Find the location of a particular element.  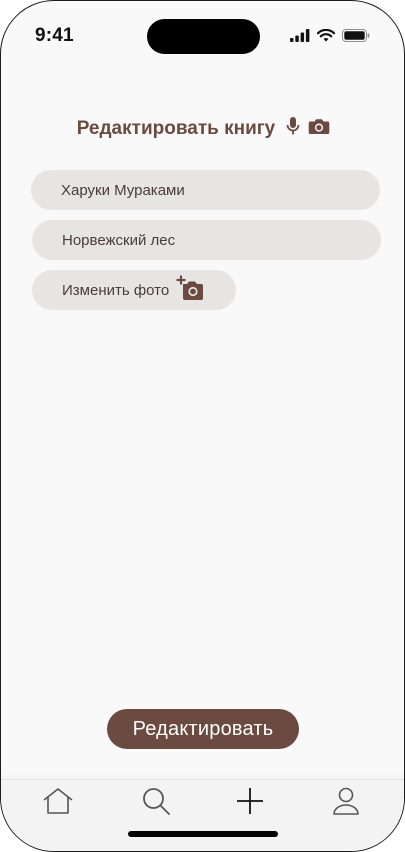

plus-icon is located at coordinates (250, 803).